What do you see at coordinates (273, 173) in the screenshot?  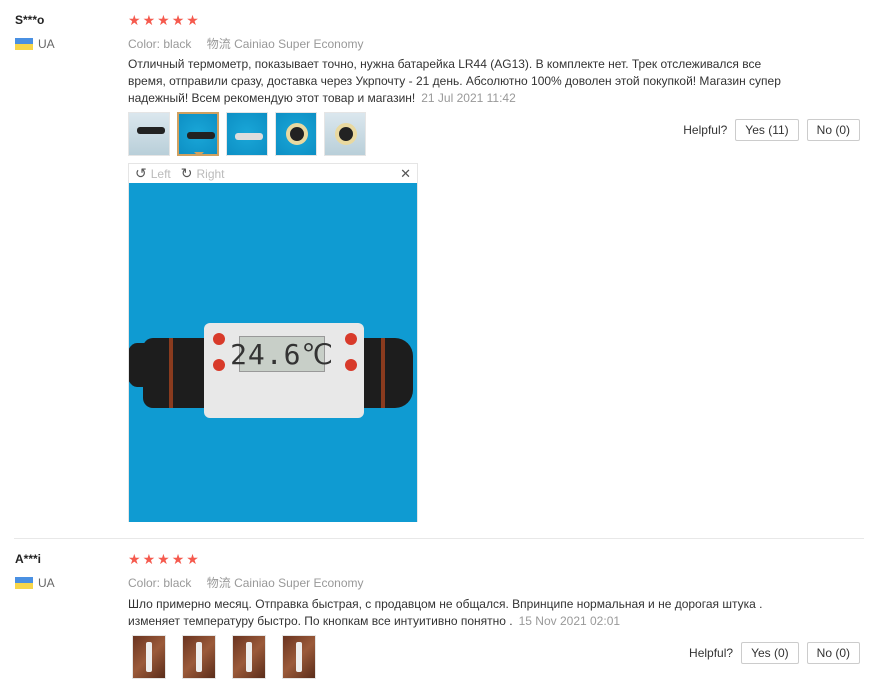 I see `photo-viewer-toolbar: ↺ Left ↻ Right ✕` at bounding box center [273, 173].